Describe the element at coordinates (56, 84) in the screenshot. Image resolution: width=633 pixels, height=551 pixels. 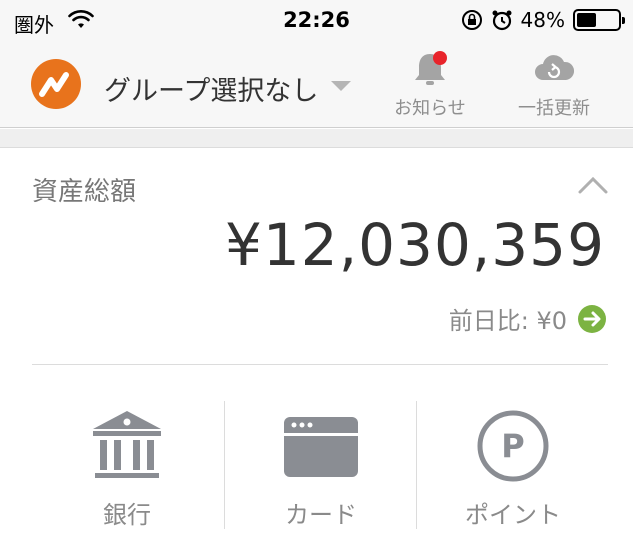
I see `app-logo-icon` at that location.